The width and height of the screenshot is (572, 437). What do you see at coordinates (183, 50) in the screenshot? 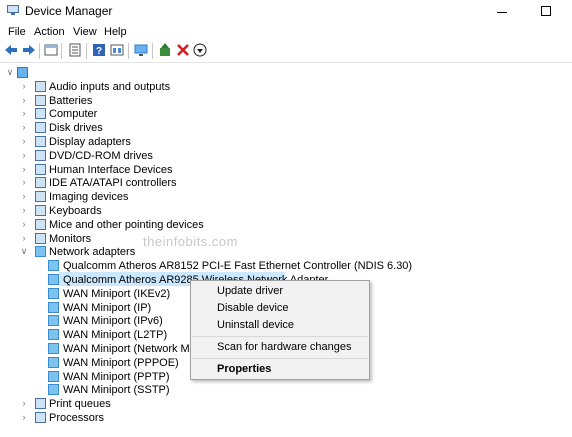
I see `uninstall-icon` at bounding box center [183, 50].